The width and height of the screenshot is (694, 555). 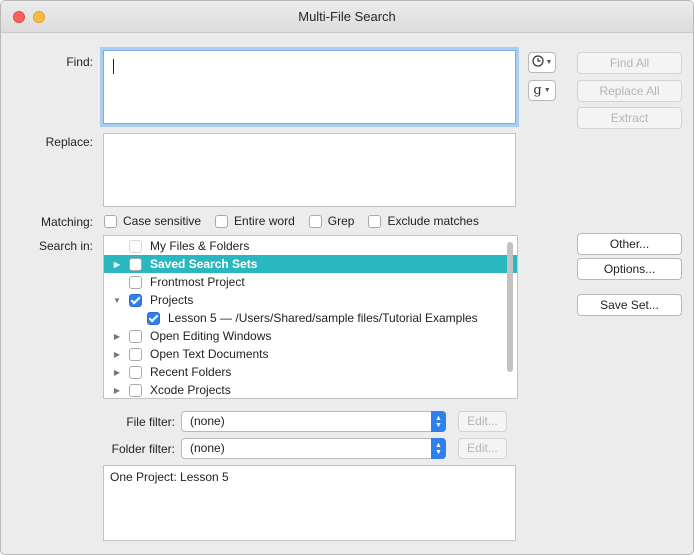 I want to click on source-label: Projects, so click(x=172, y=300).